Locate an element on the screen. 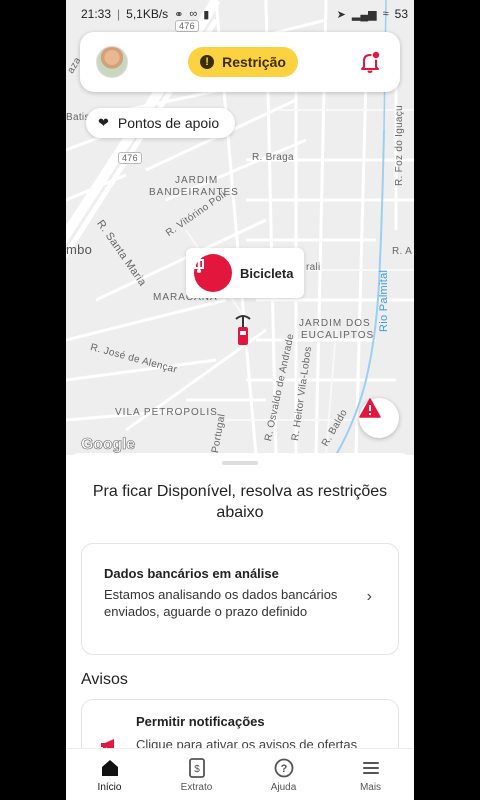 The image size is (480, 800). bicycle-icon is located at coordinates (210, 270).